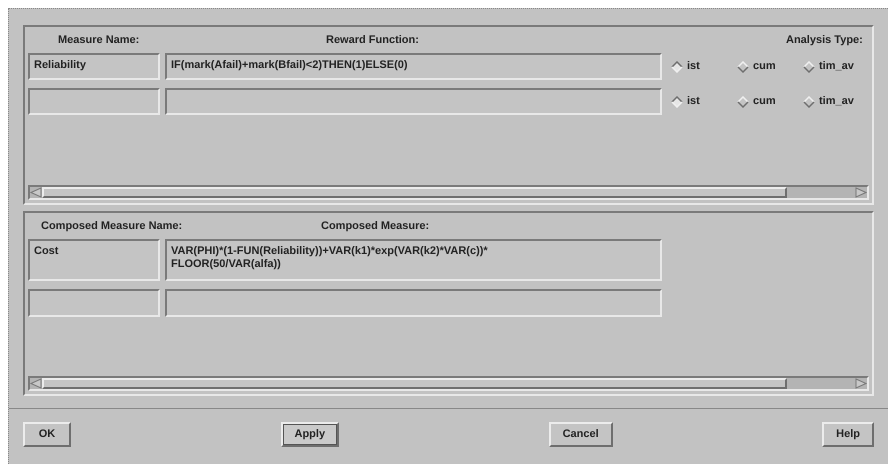  Describe the element at coordinates (94, 101) in the screenshot. I see `measure-name-field` at that location.